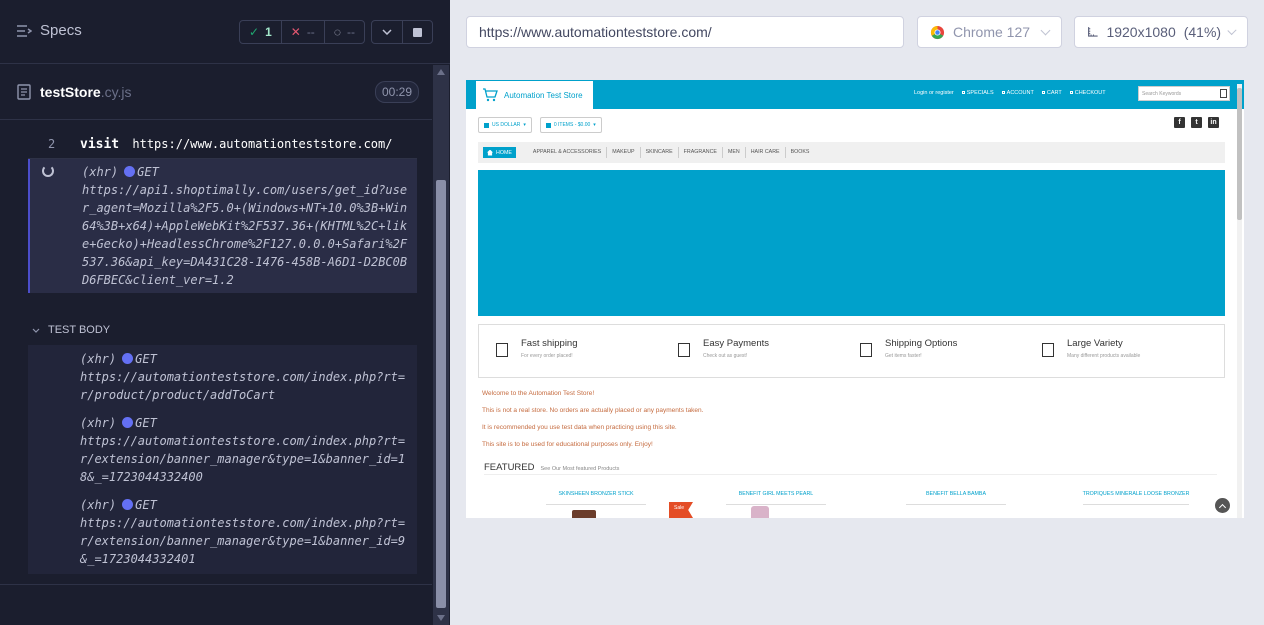  What do you see at coordinates (86, 92) in the screenshot?
I see `spec-file-name: testStore.cy.js` at bounding box center [86, 92].